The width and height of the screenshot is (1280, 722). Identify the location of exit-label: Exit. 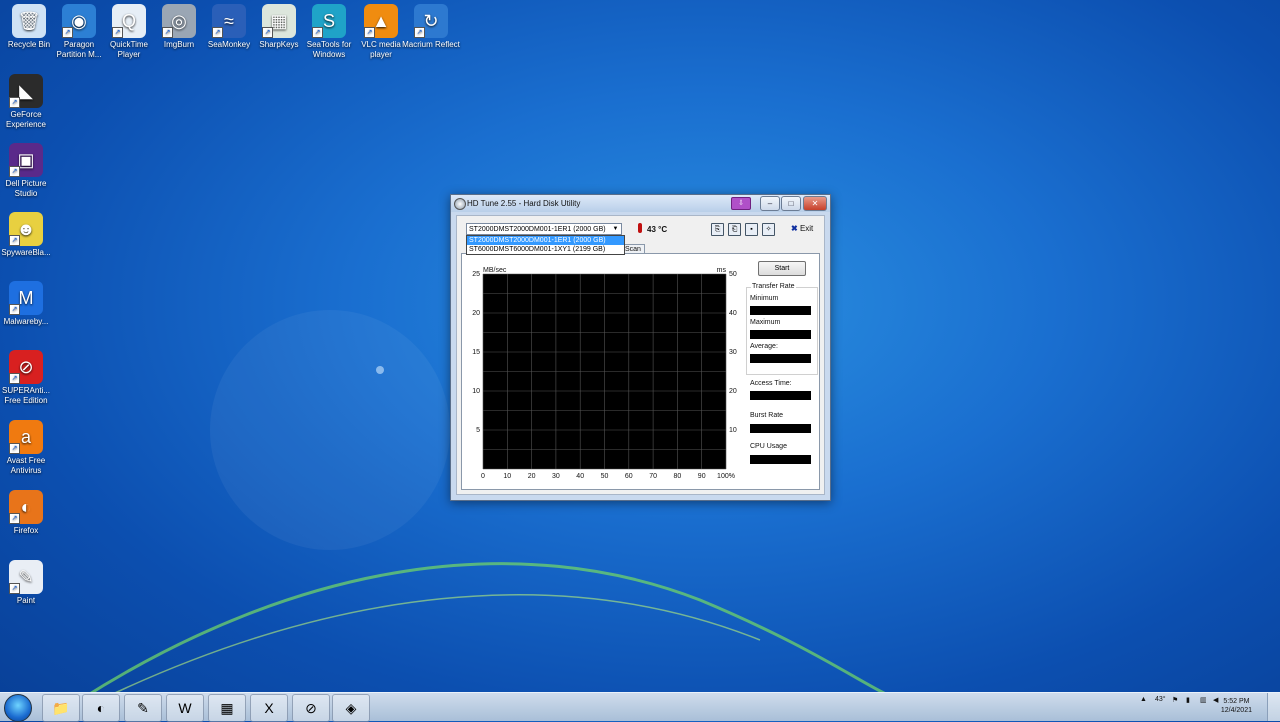
(806, 228).